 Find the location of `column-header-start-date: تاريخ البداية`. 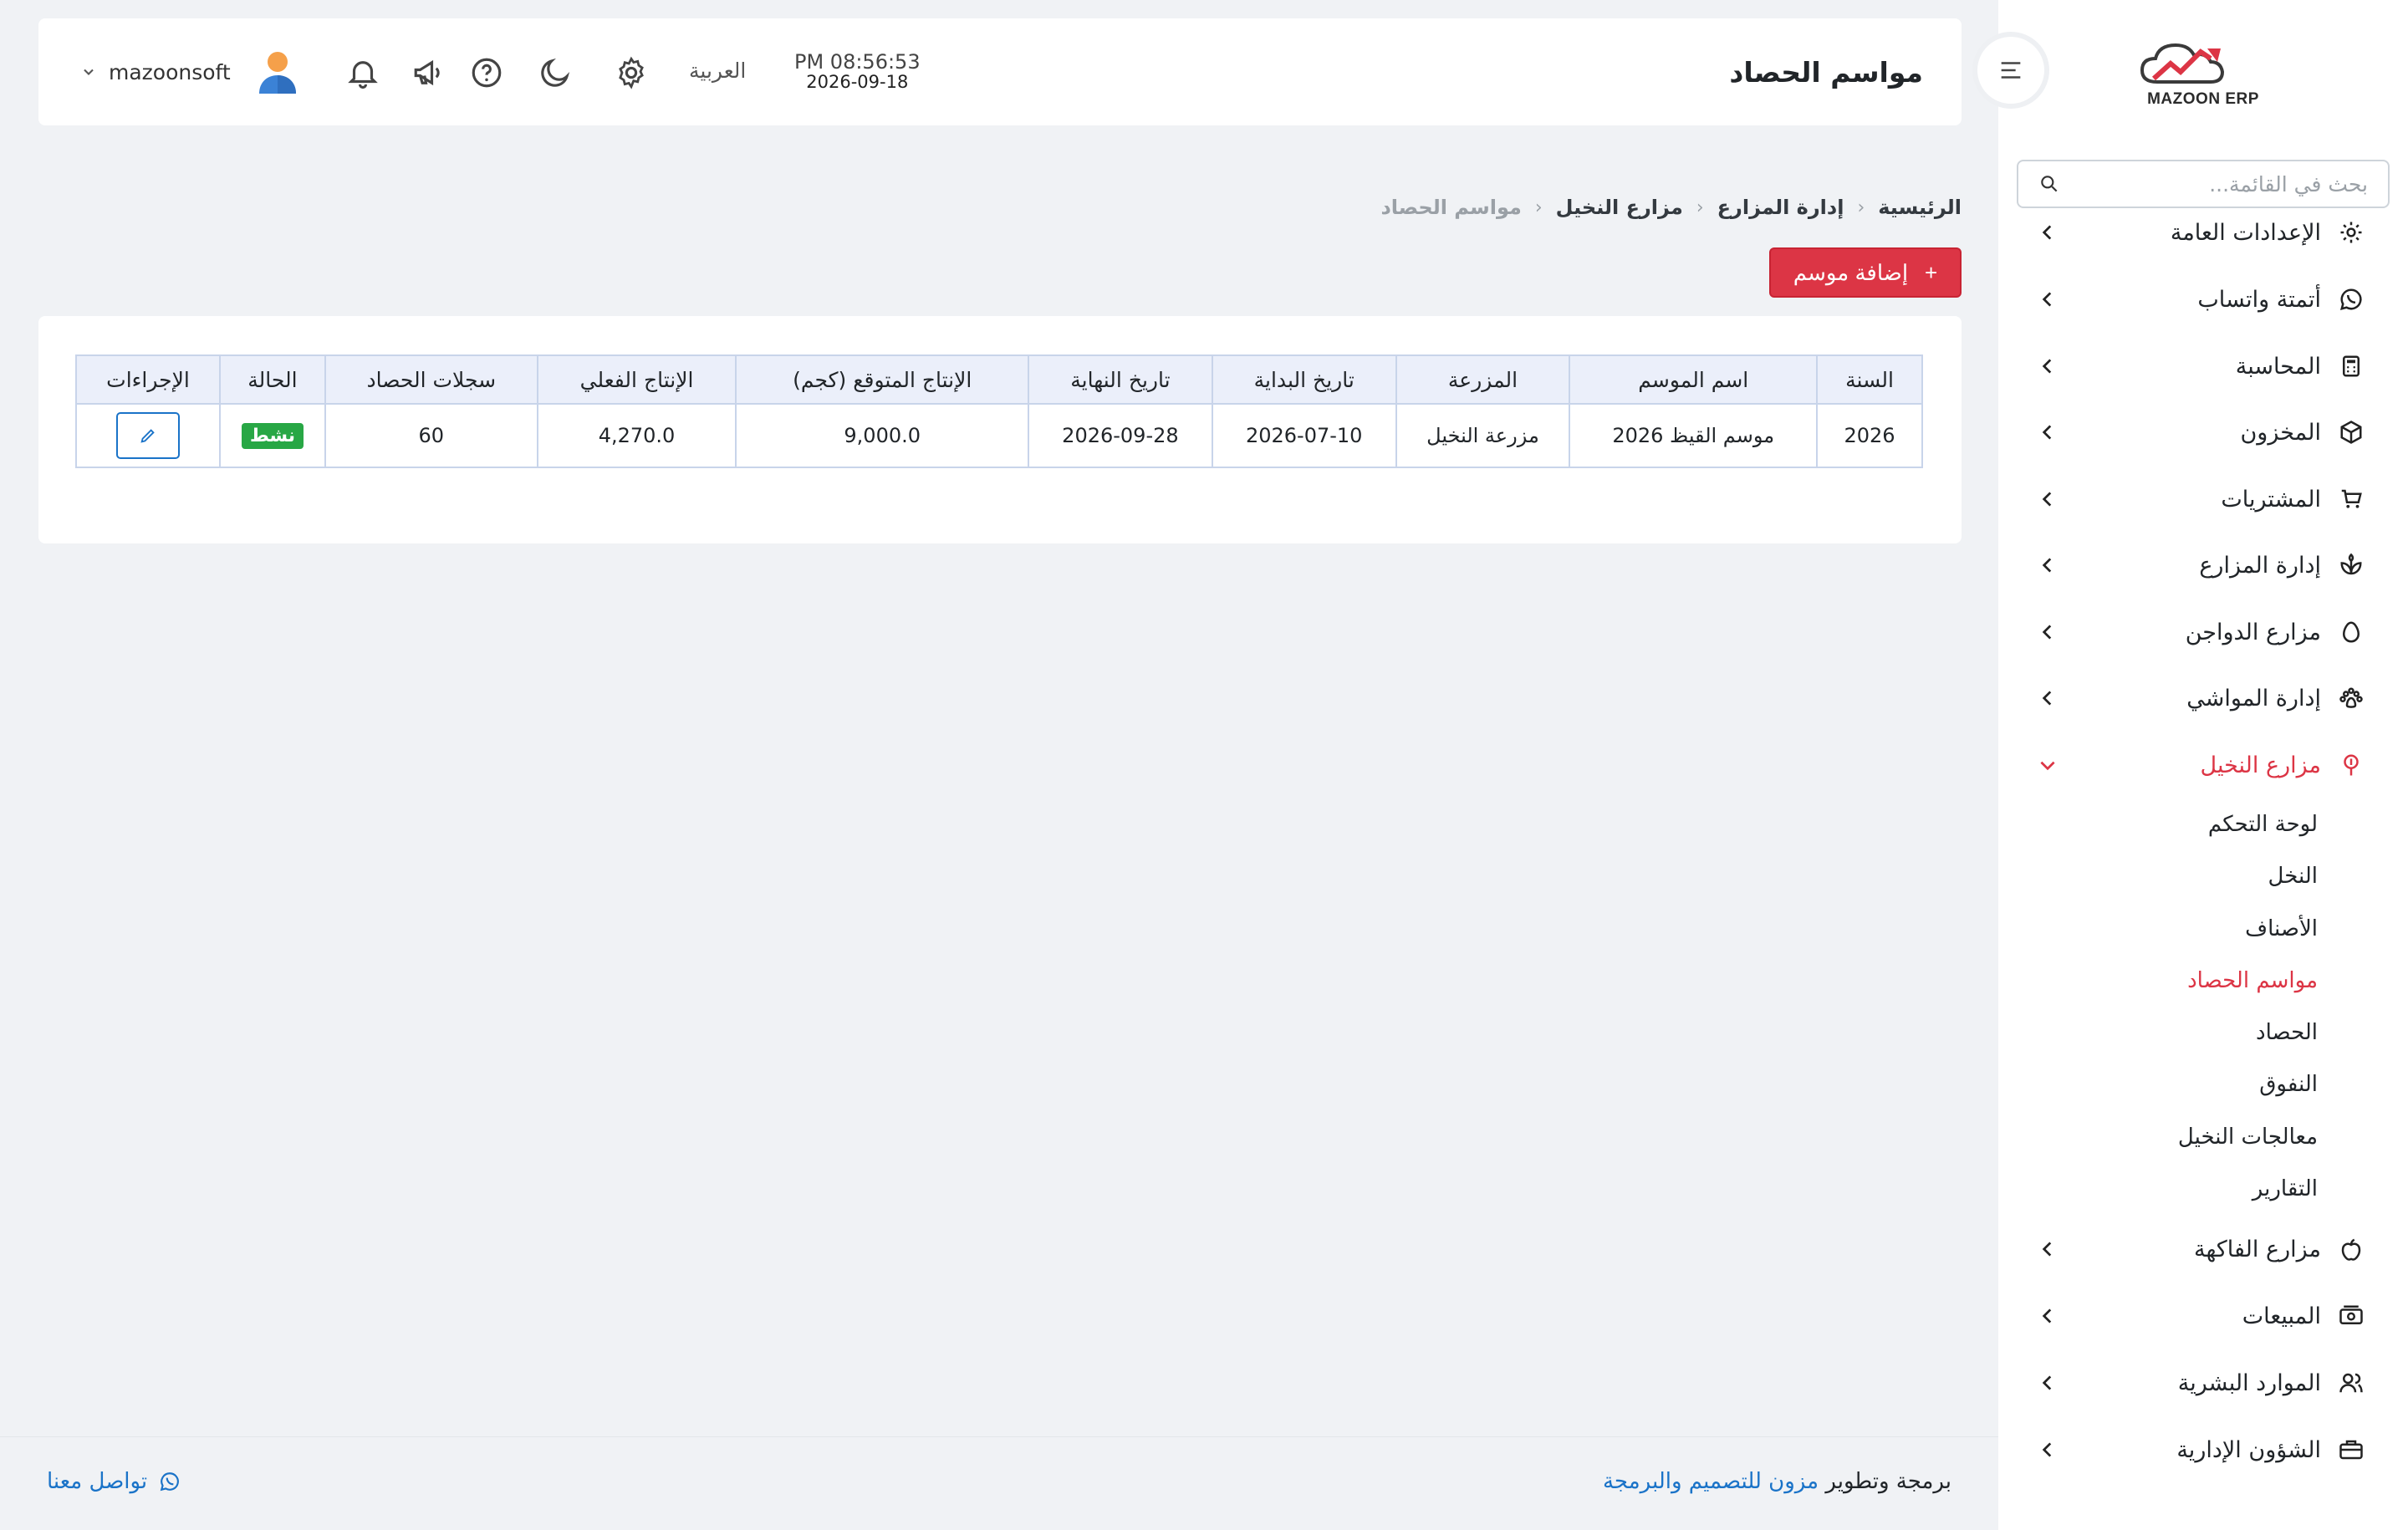

column-header-start-date: تاريخ البداية is located at coordinates (1304, 379).